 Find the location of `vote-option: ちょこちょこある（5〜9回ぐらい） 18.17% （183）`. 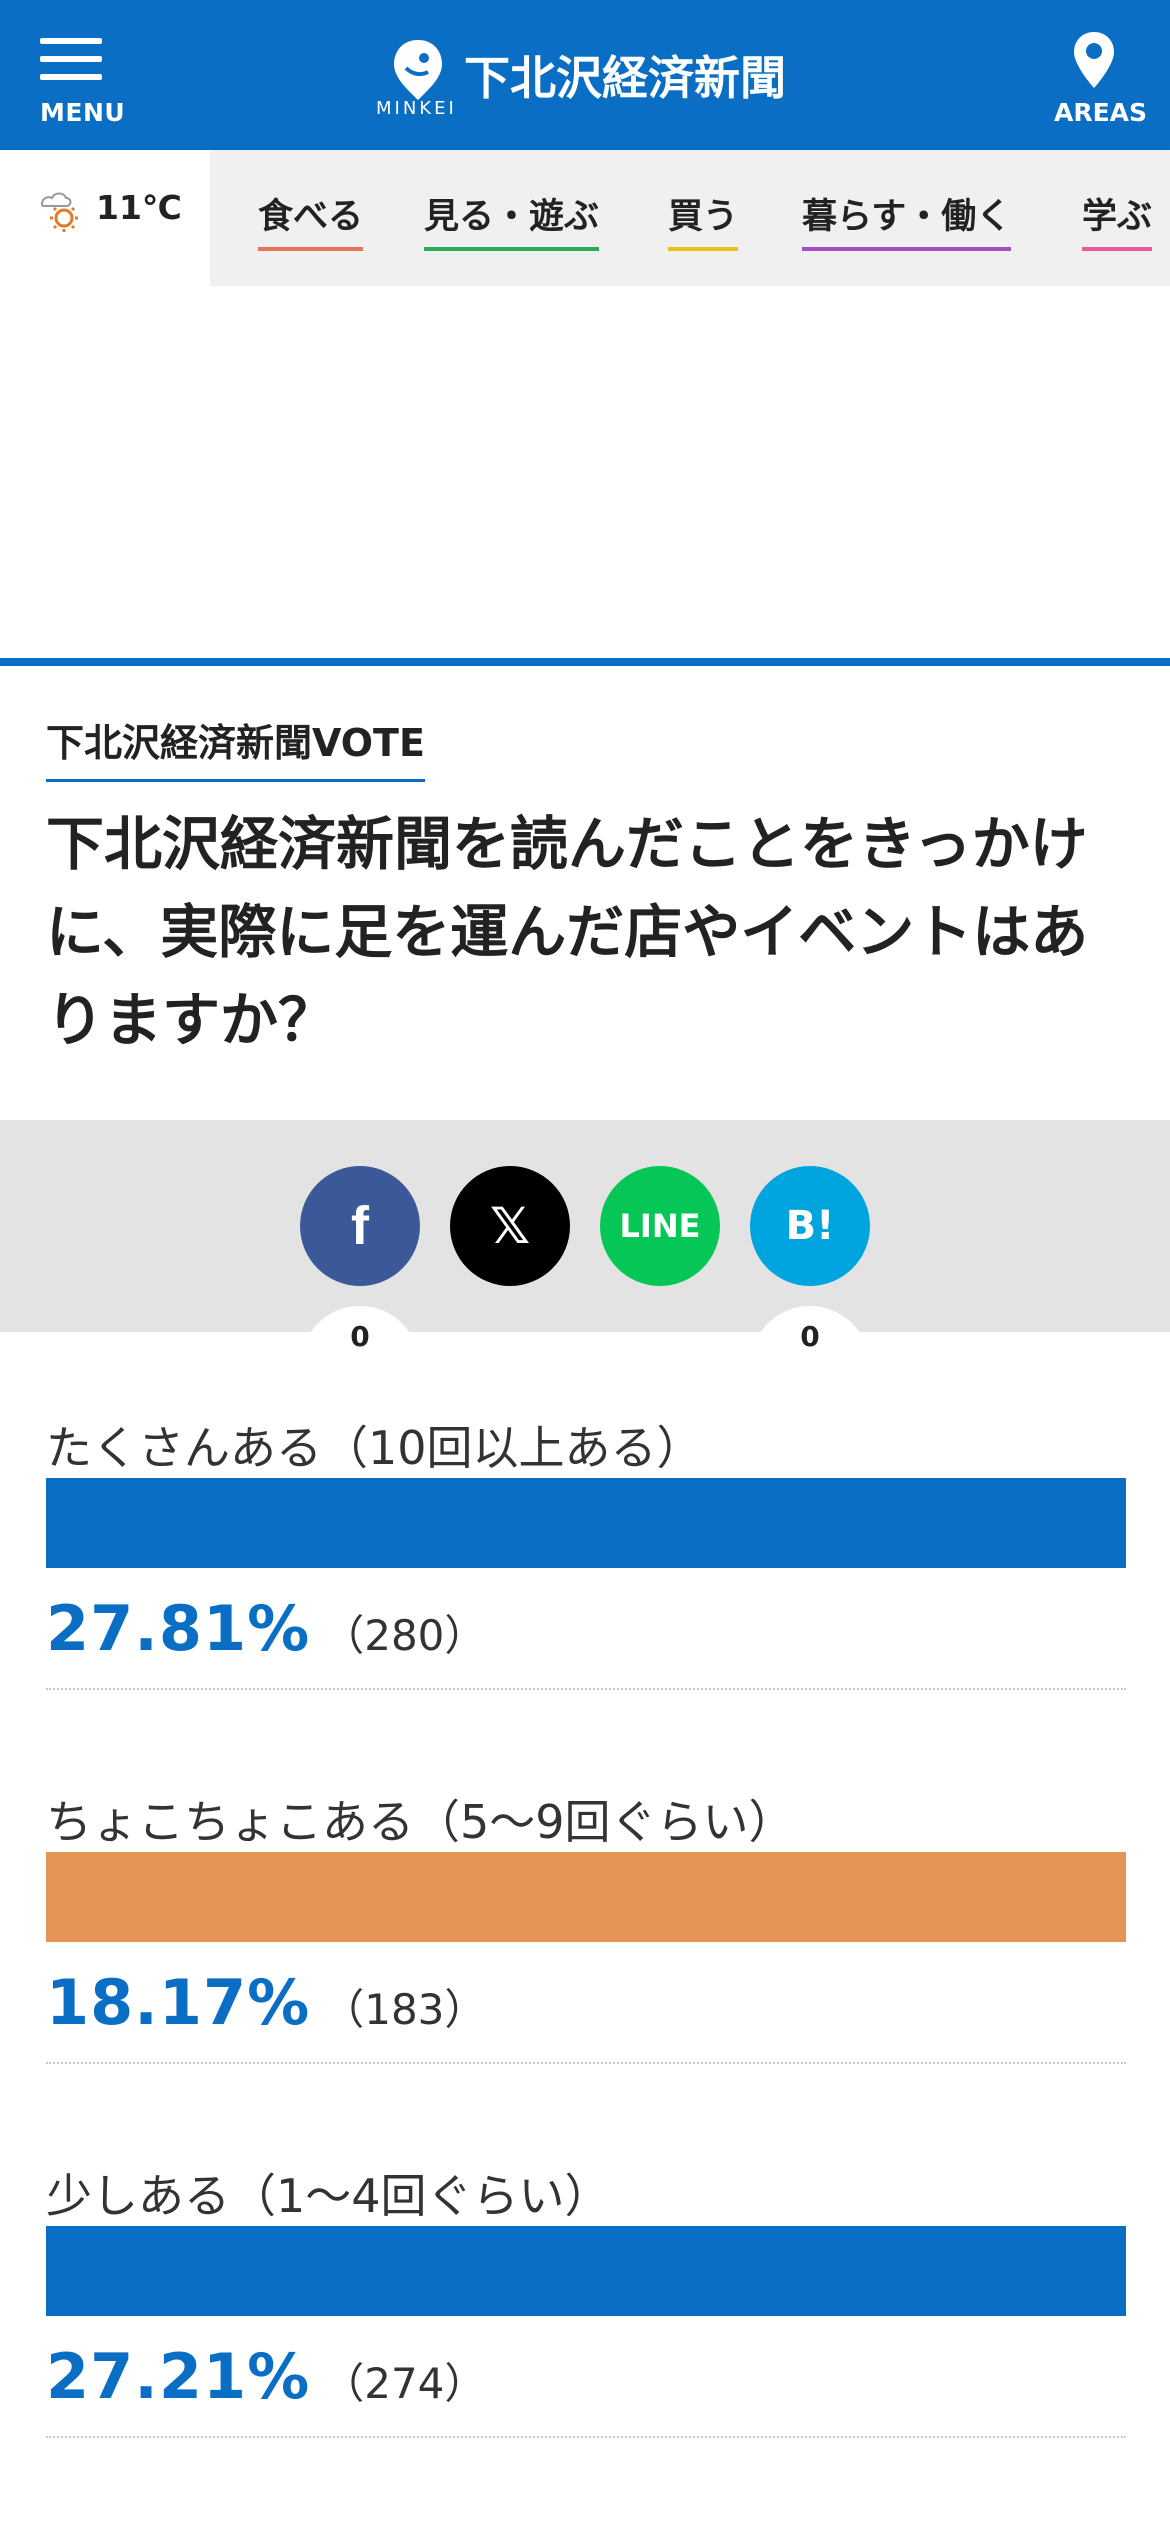

vote-option: ちょこちょこある（5〜9回ぐらい） 18.17% （183） is located at coordinates (586, 1925).